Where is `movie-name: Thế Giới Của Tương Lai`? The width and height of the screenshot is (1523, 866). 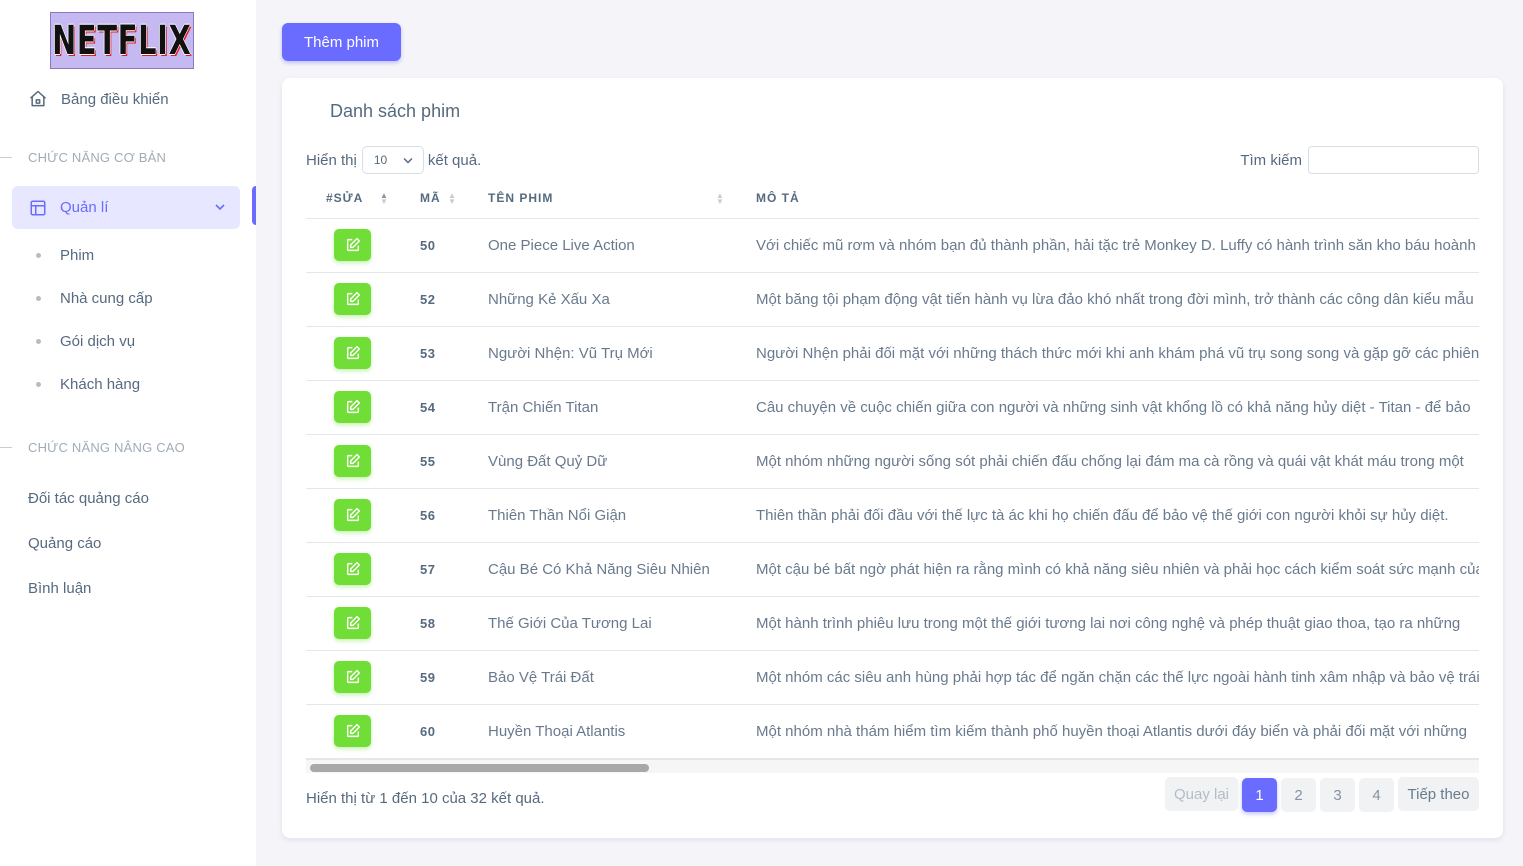 movie-name: Thế Giới Của Tương Lai is located at coordinates (622, 623).